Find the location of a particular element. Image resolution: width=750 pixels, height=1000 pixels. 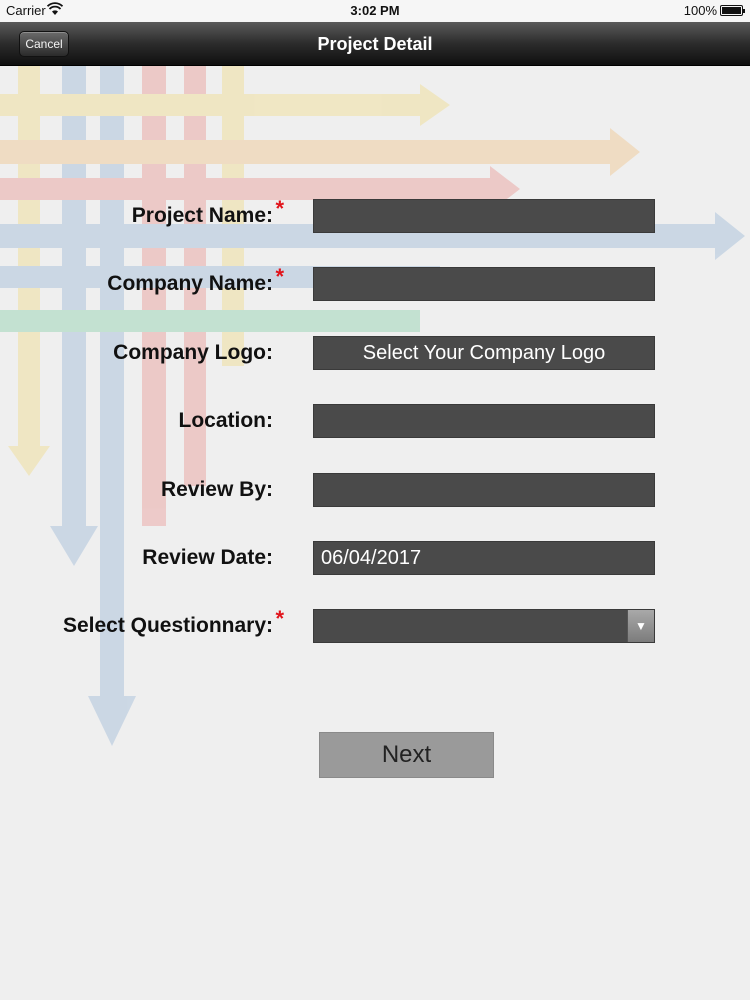

page-title: Project Detail is located at coordinates (375, 44).